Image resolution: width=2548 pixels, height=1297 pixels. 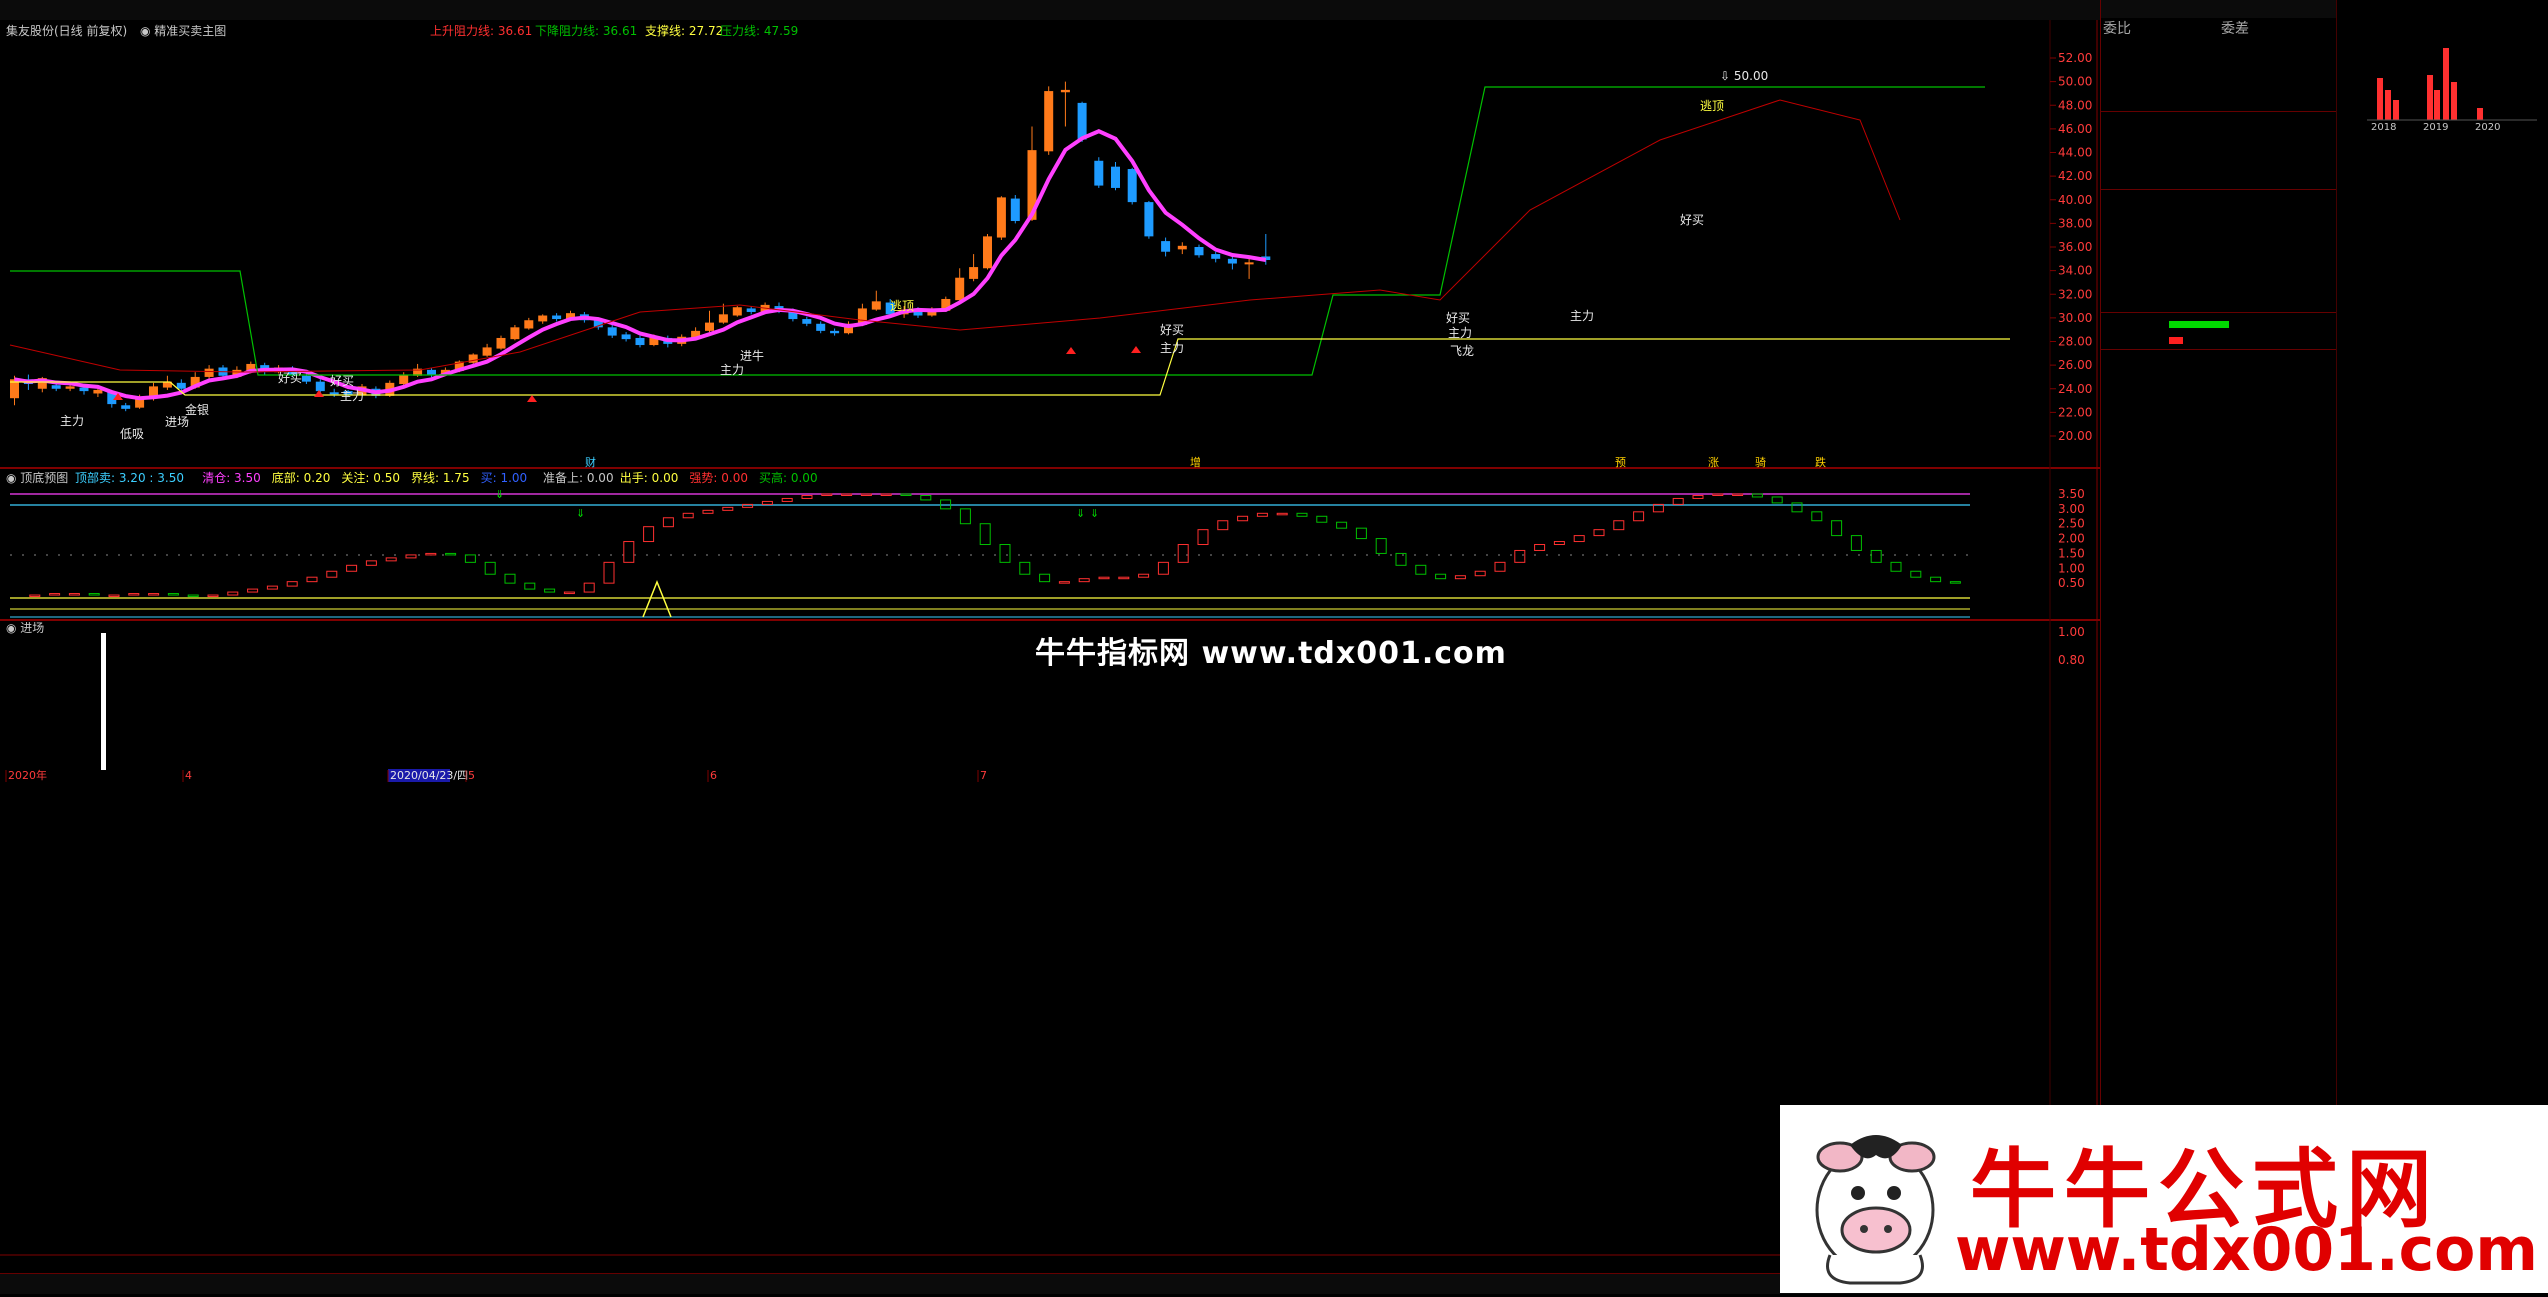 I want to click on price-label: 40.00, so click(x=2075, y=200).